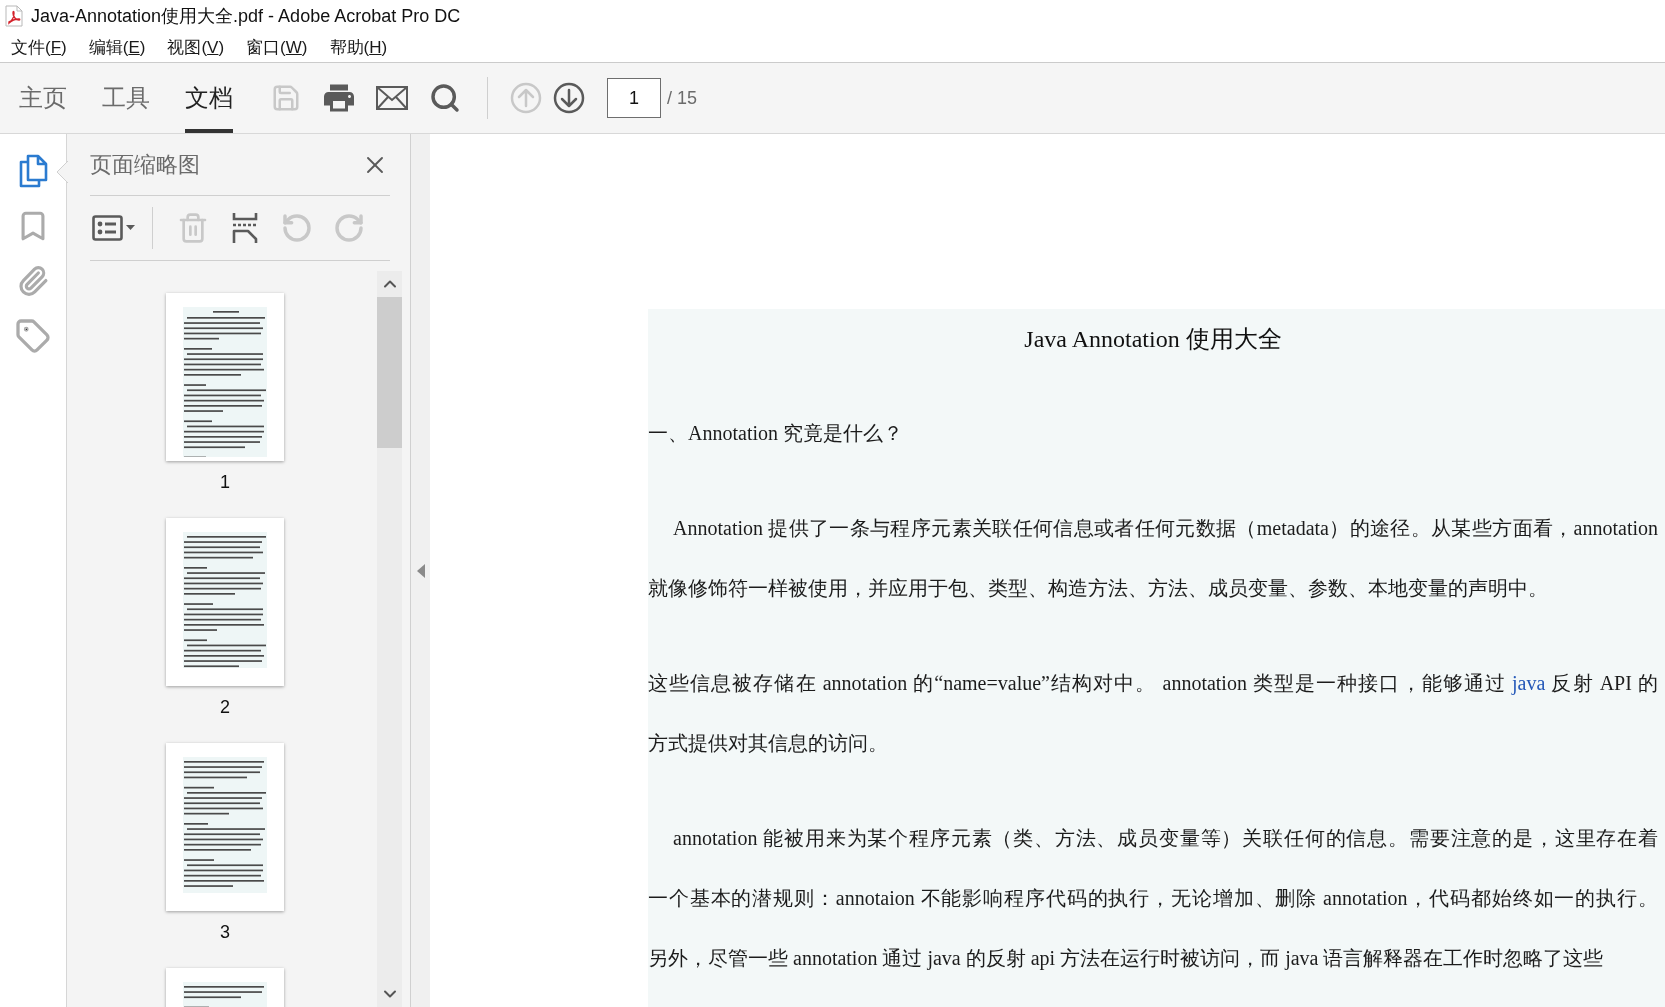 This screenshot has height=1007, width=1665. What do you see at coordinates (43, 98) in the screenshot?
I see `tab: 主页` at bounding box center [43, 98].